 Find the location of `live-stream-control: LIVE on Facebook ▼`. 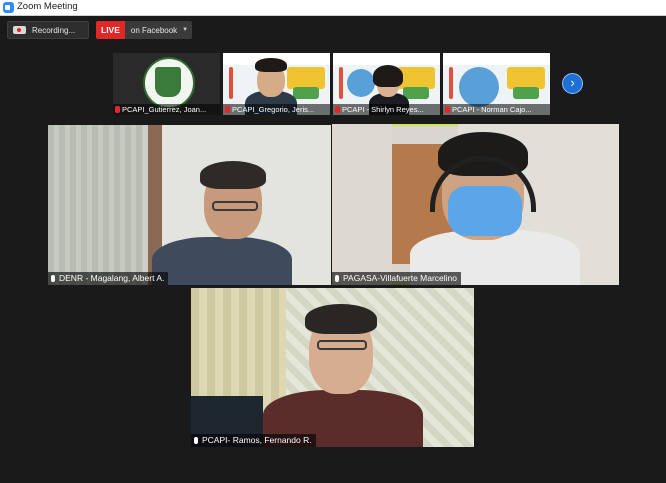

live-stream-control: LIVE on Facebook ▼ is located at coordinates (144, 30).